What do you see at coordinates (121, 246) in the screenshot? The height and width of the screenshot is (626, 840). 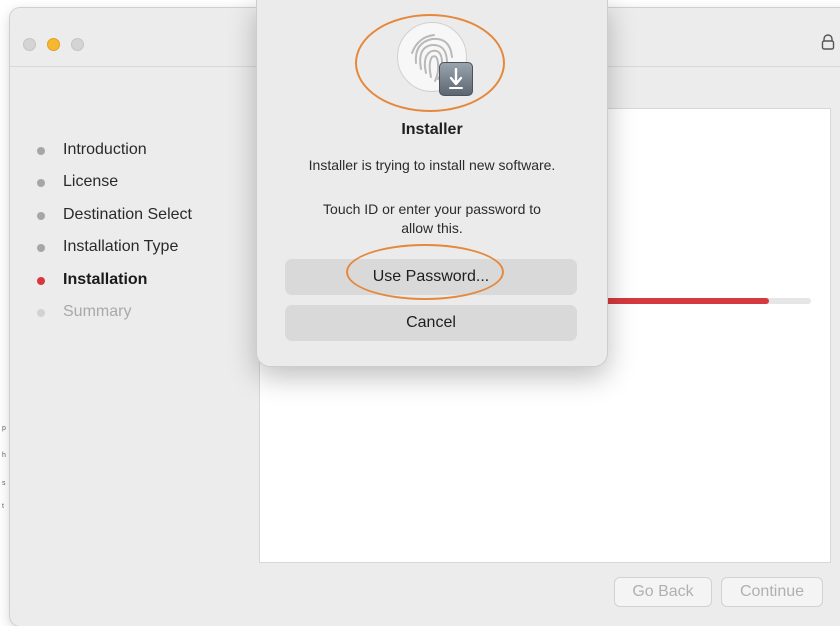 I see `step-label: Installation Type` at bounding box center [121, 246].